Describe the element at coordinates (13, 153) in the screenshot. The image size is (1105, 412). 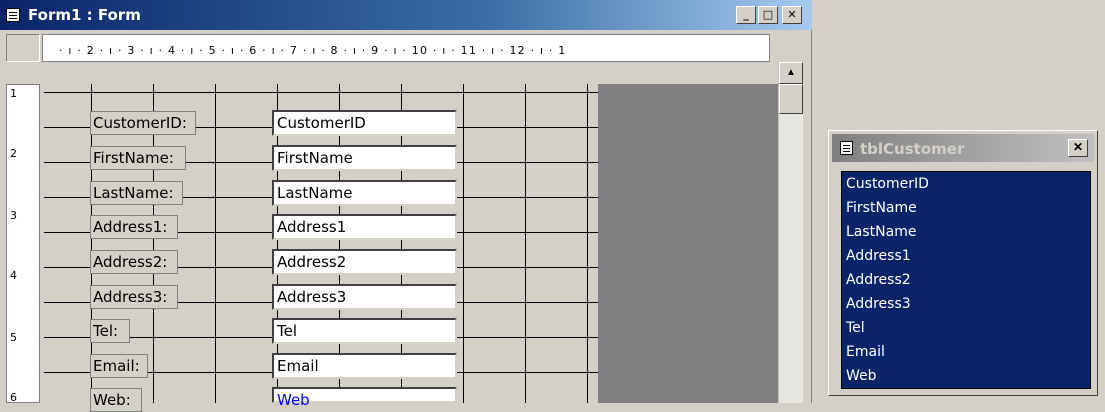
I see `ruler-mark-2: 2` at that location.